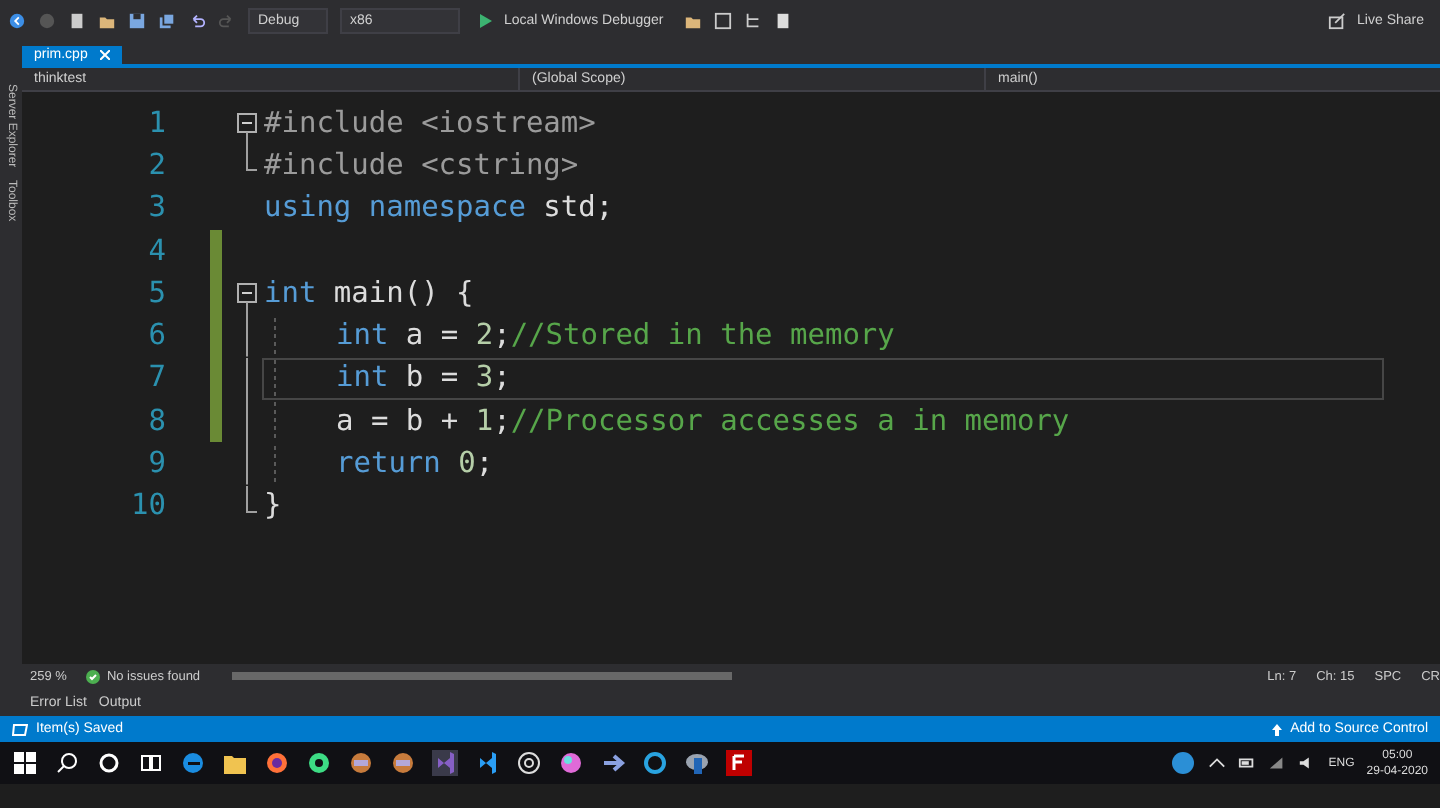 The height and width of the screenshot is (808, 1440). What do you see at coordinates (157, 464) in the screenshot?
I see `line-number: 9` at bounding box center [157, 464].